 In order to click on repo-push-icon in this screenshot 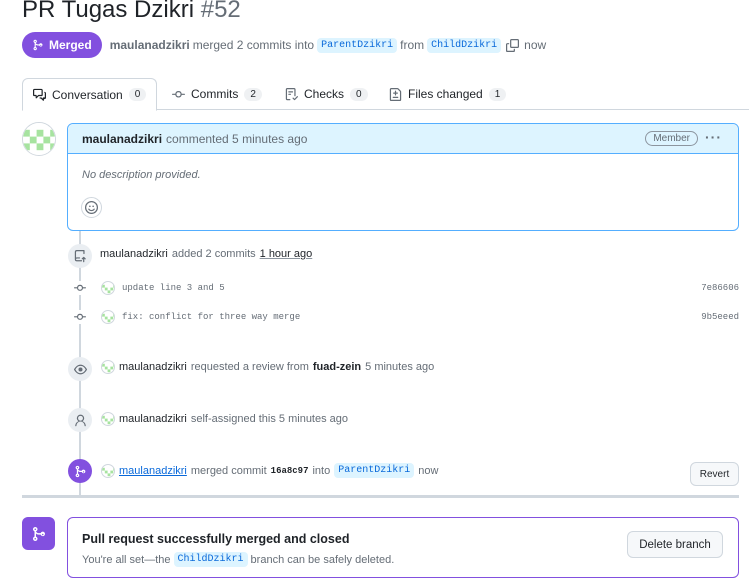, I will do `click(80, 255)`.